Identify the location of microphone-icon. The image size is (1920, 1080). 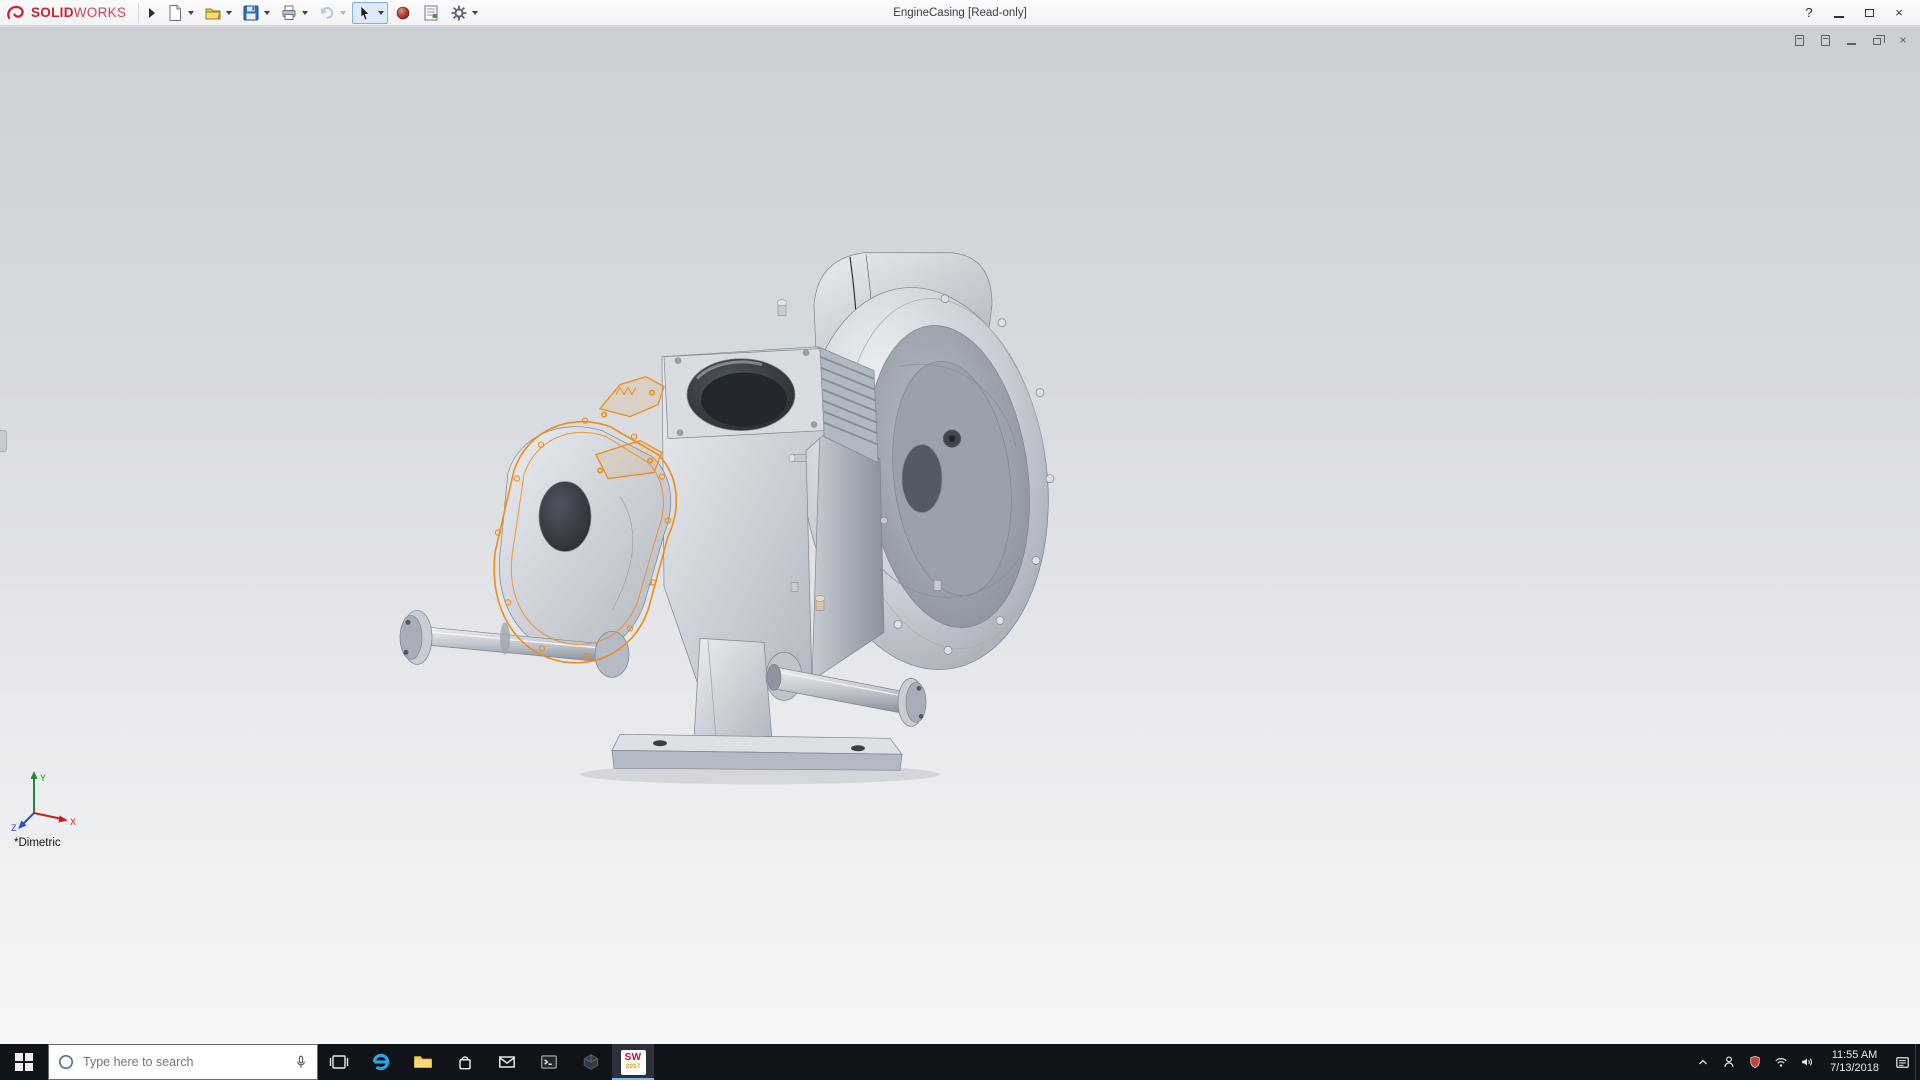
(301, 1062).